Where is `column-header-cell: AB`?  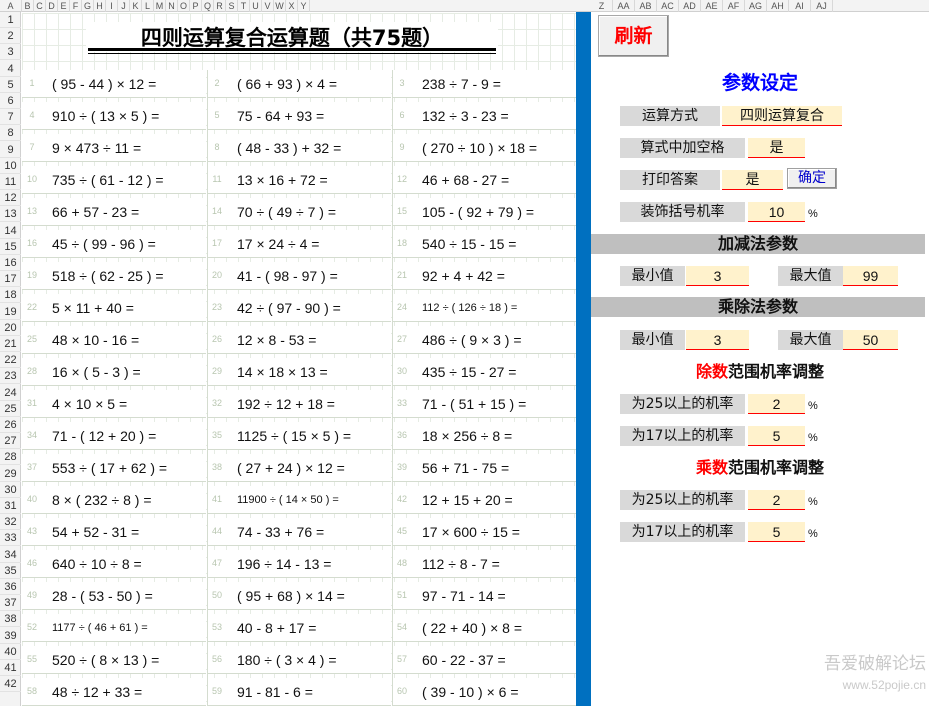 column-header-cell: AB is located at coordinates (646, 6).